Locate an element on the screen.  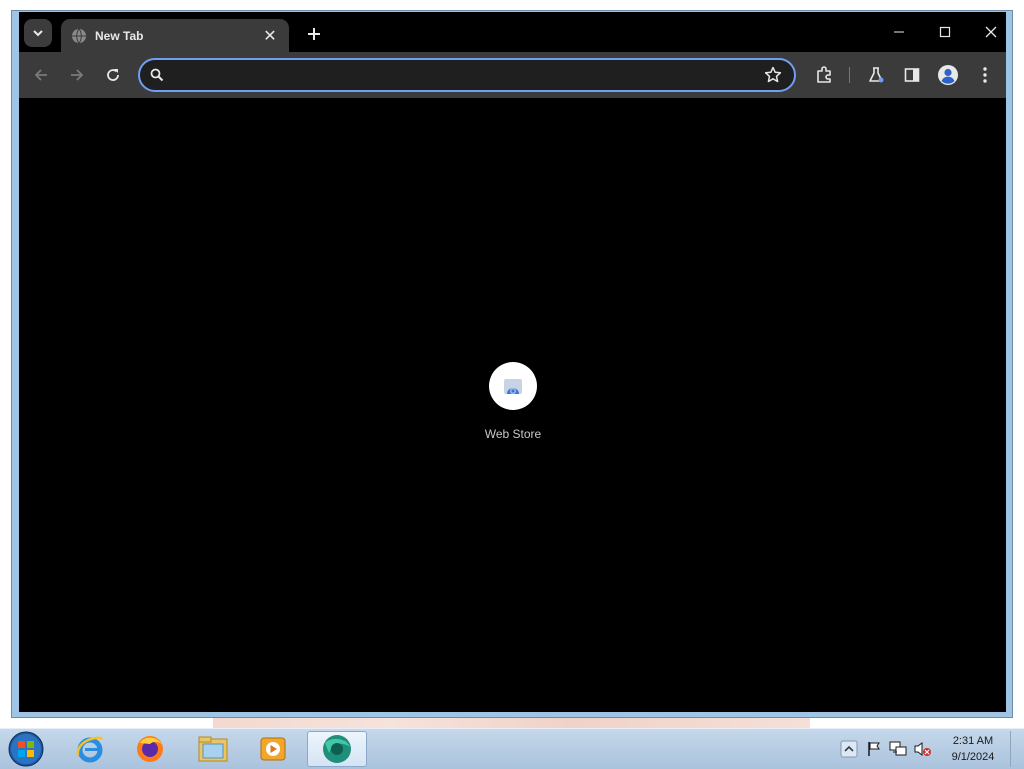
clock-time: 2:31 AM is located at coordinates (973, 741).